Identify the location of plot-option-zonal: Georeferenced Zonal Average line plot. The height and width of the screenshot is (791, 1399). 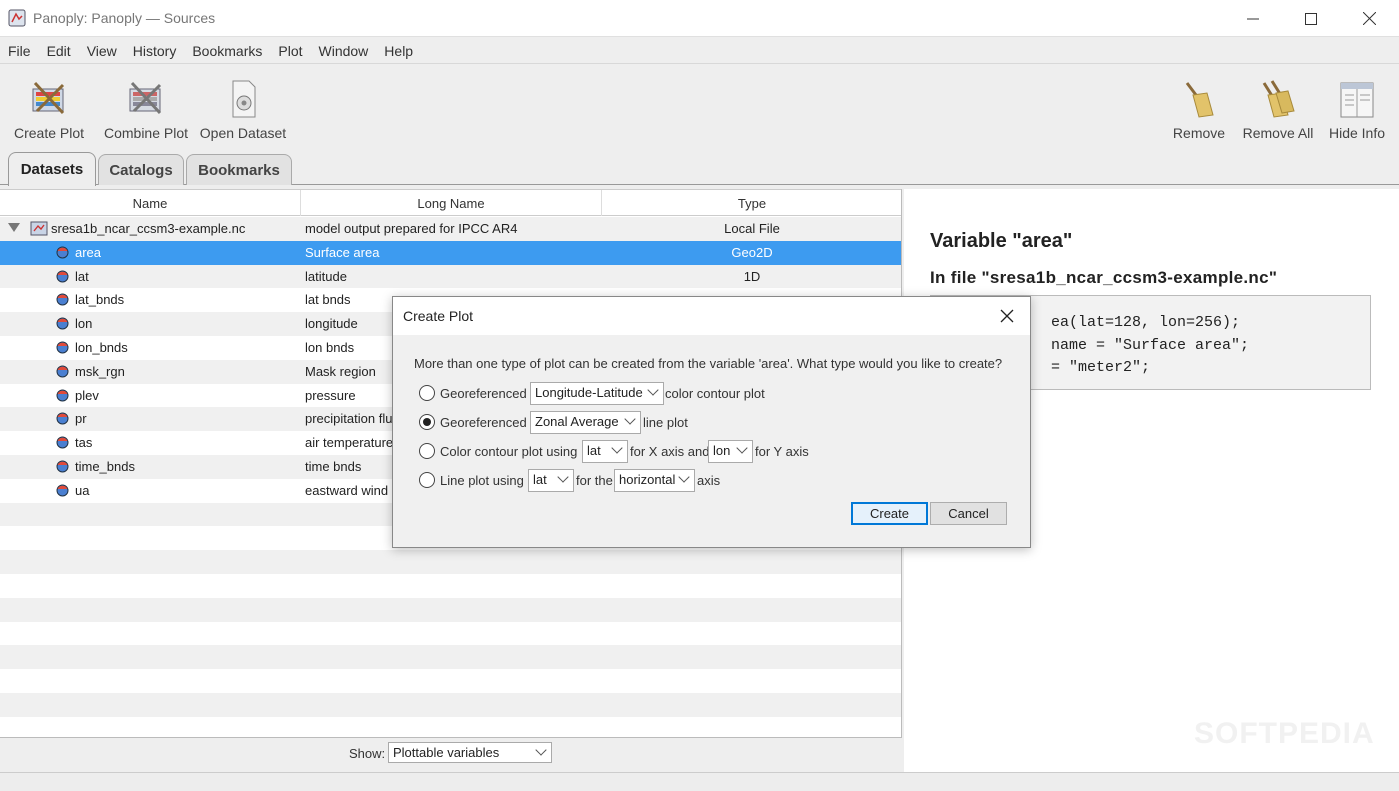
(619, 422).